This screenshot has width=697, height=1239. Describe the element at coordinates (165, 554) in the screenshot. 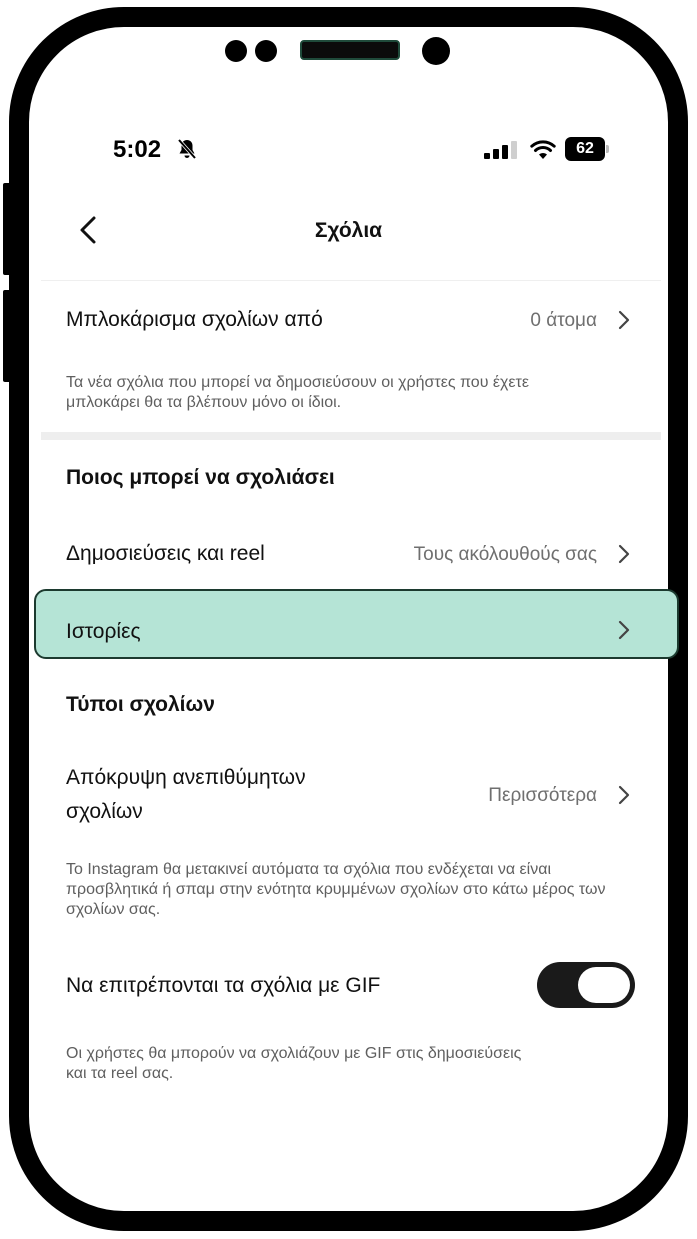

I see `posts-and-reels-label: Δημοσιεύσεις και reel` at that location.